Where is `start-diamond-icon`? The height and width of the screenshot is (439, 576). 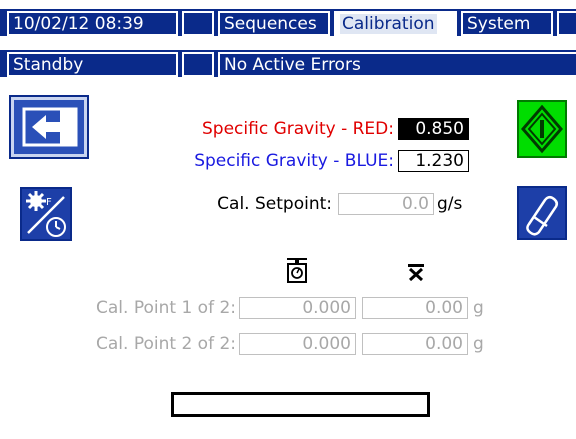 start-diamond-icon is located at coordinates (542, 129).